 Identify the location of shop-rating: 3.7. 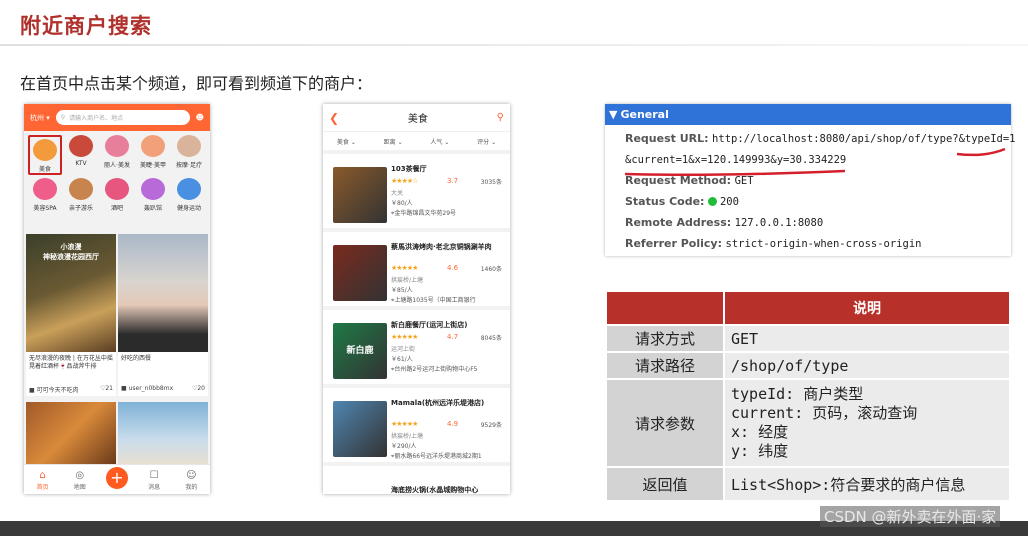
(453, 181).